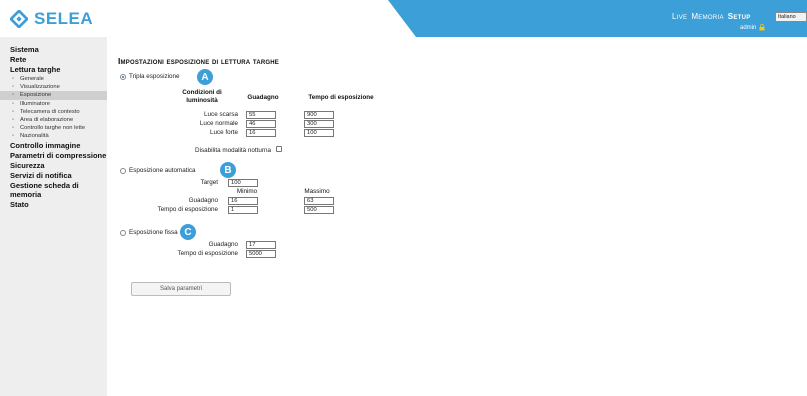 The image size is (807, 396). Describe the element at coordinates (679, 16) in the screenshot. I see `nav-live: Live` at that location.